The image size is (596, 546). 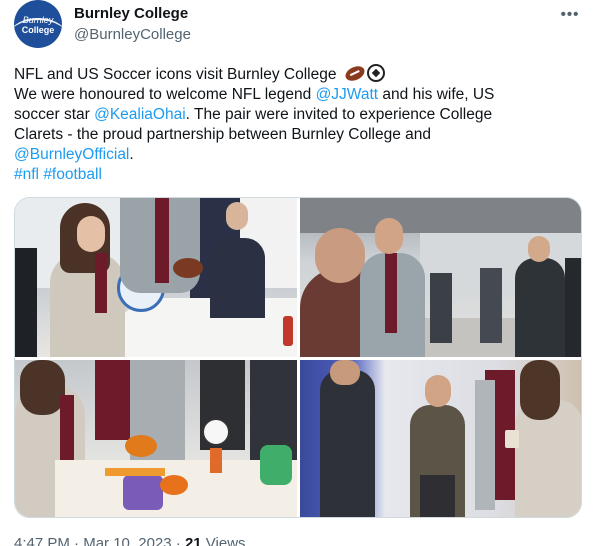 I want to click on photo-3-woman-hair, so click(x=42, y=387).